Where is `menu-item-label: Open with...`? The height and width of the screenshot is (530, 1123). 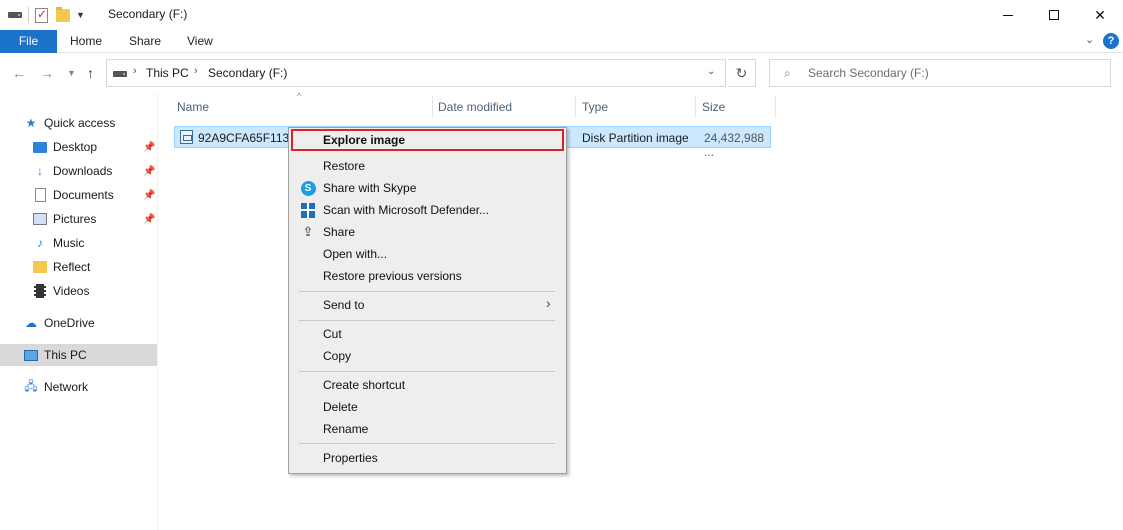 menu-item-label: Open with... is located at coordinates (355, 254).